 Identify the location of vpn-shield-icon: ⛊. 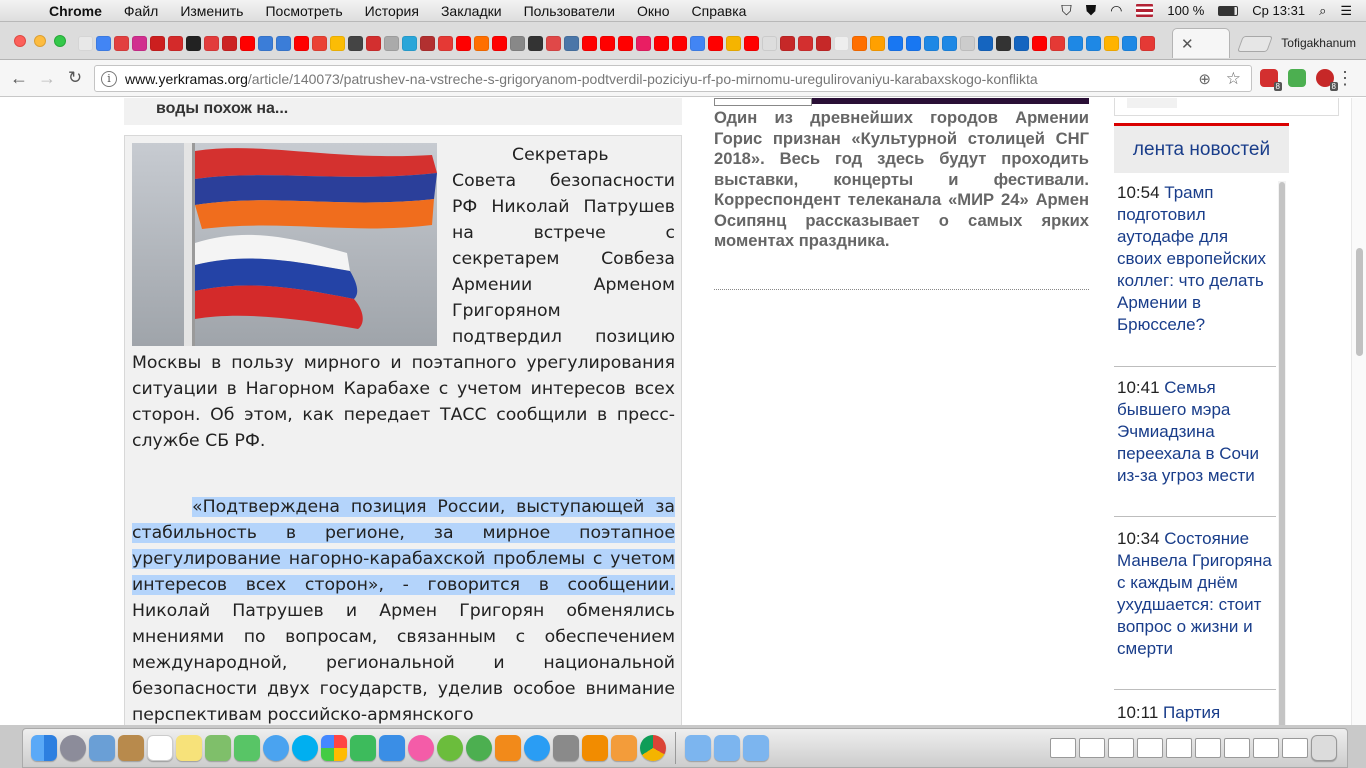
(1091, 10).